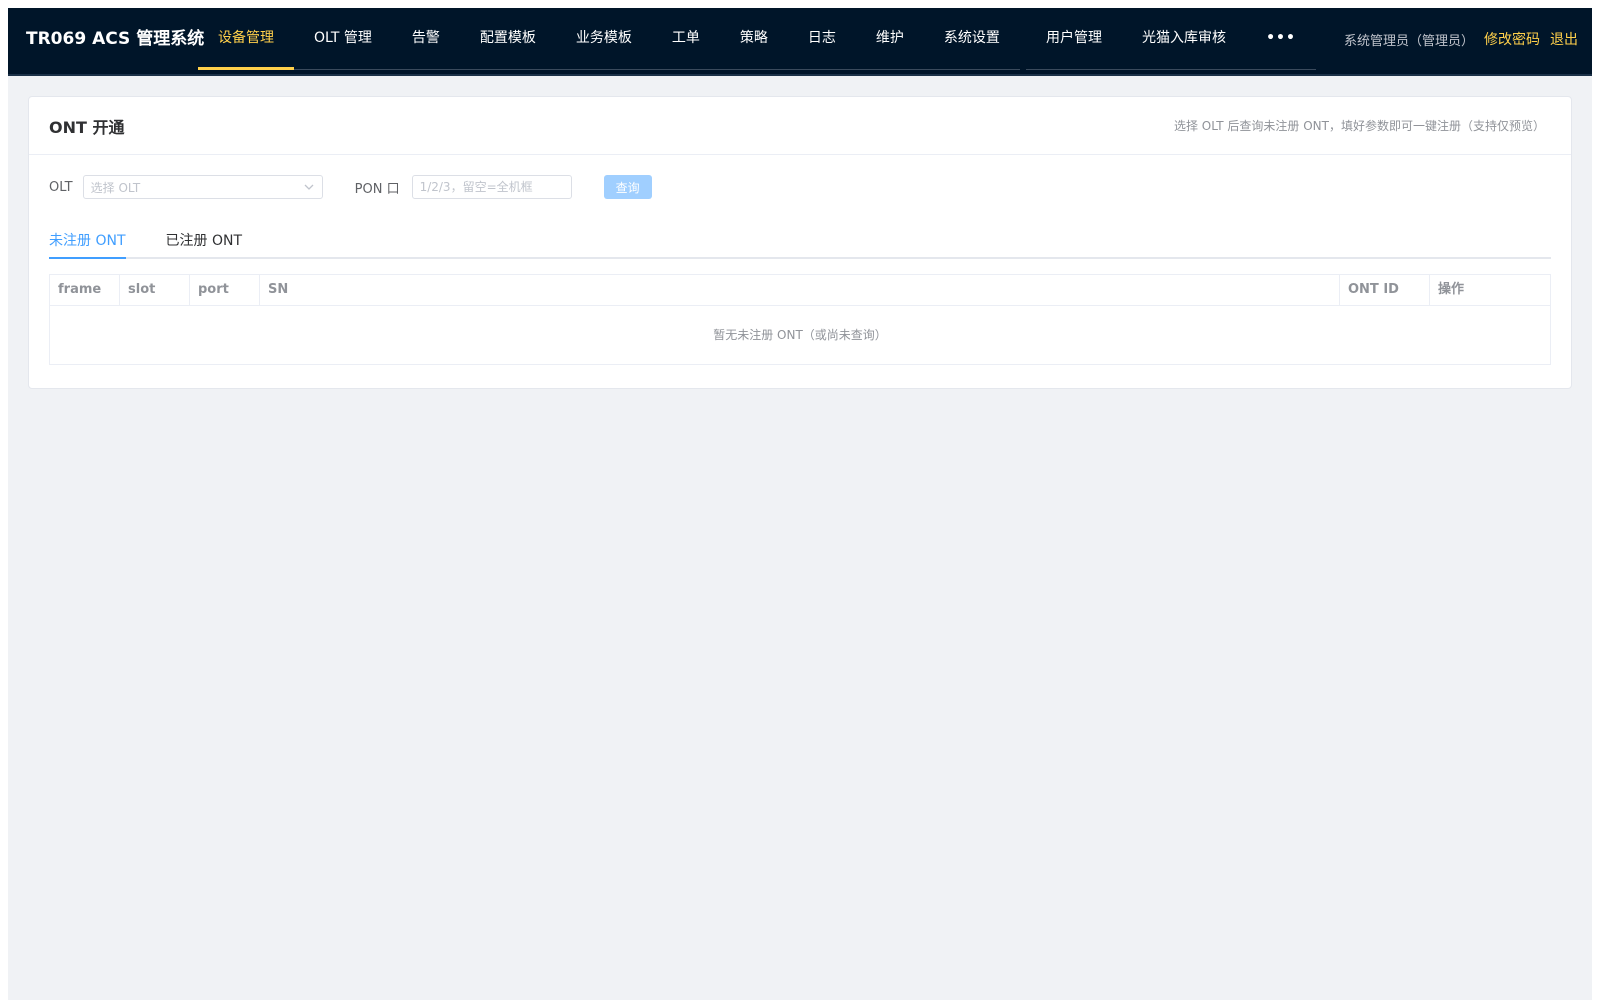  I want to click on nav-item-user-management: 用户管理, so click(1074, 38).